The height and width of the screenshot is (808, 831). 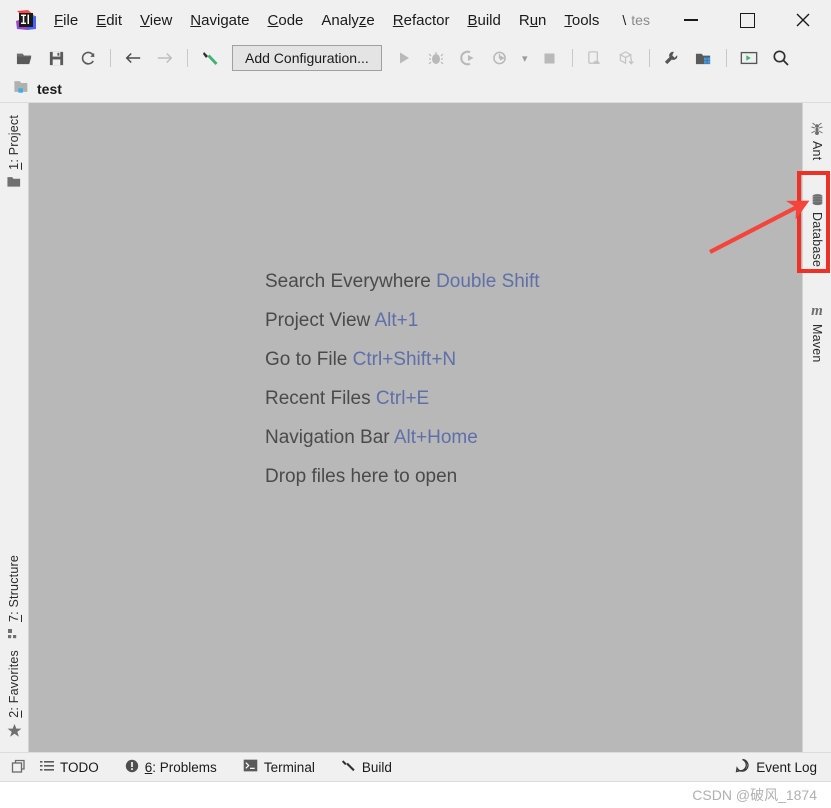 I want to click on navigate-forward-icon, so click(x=165, y=58).